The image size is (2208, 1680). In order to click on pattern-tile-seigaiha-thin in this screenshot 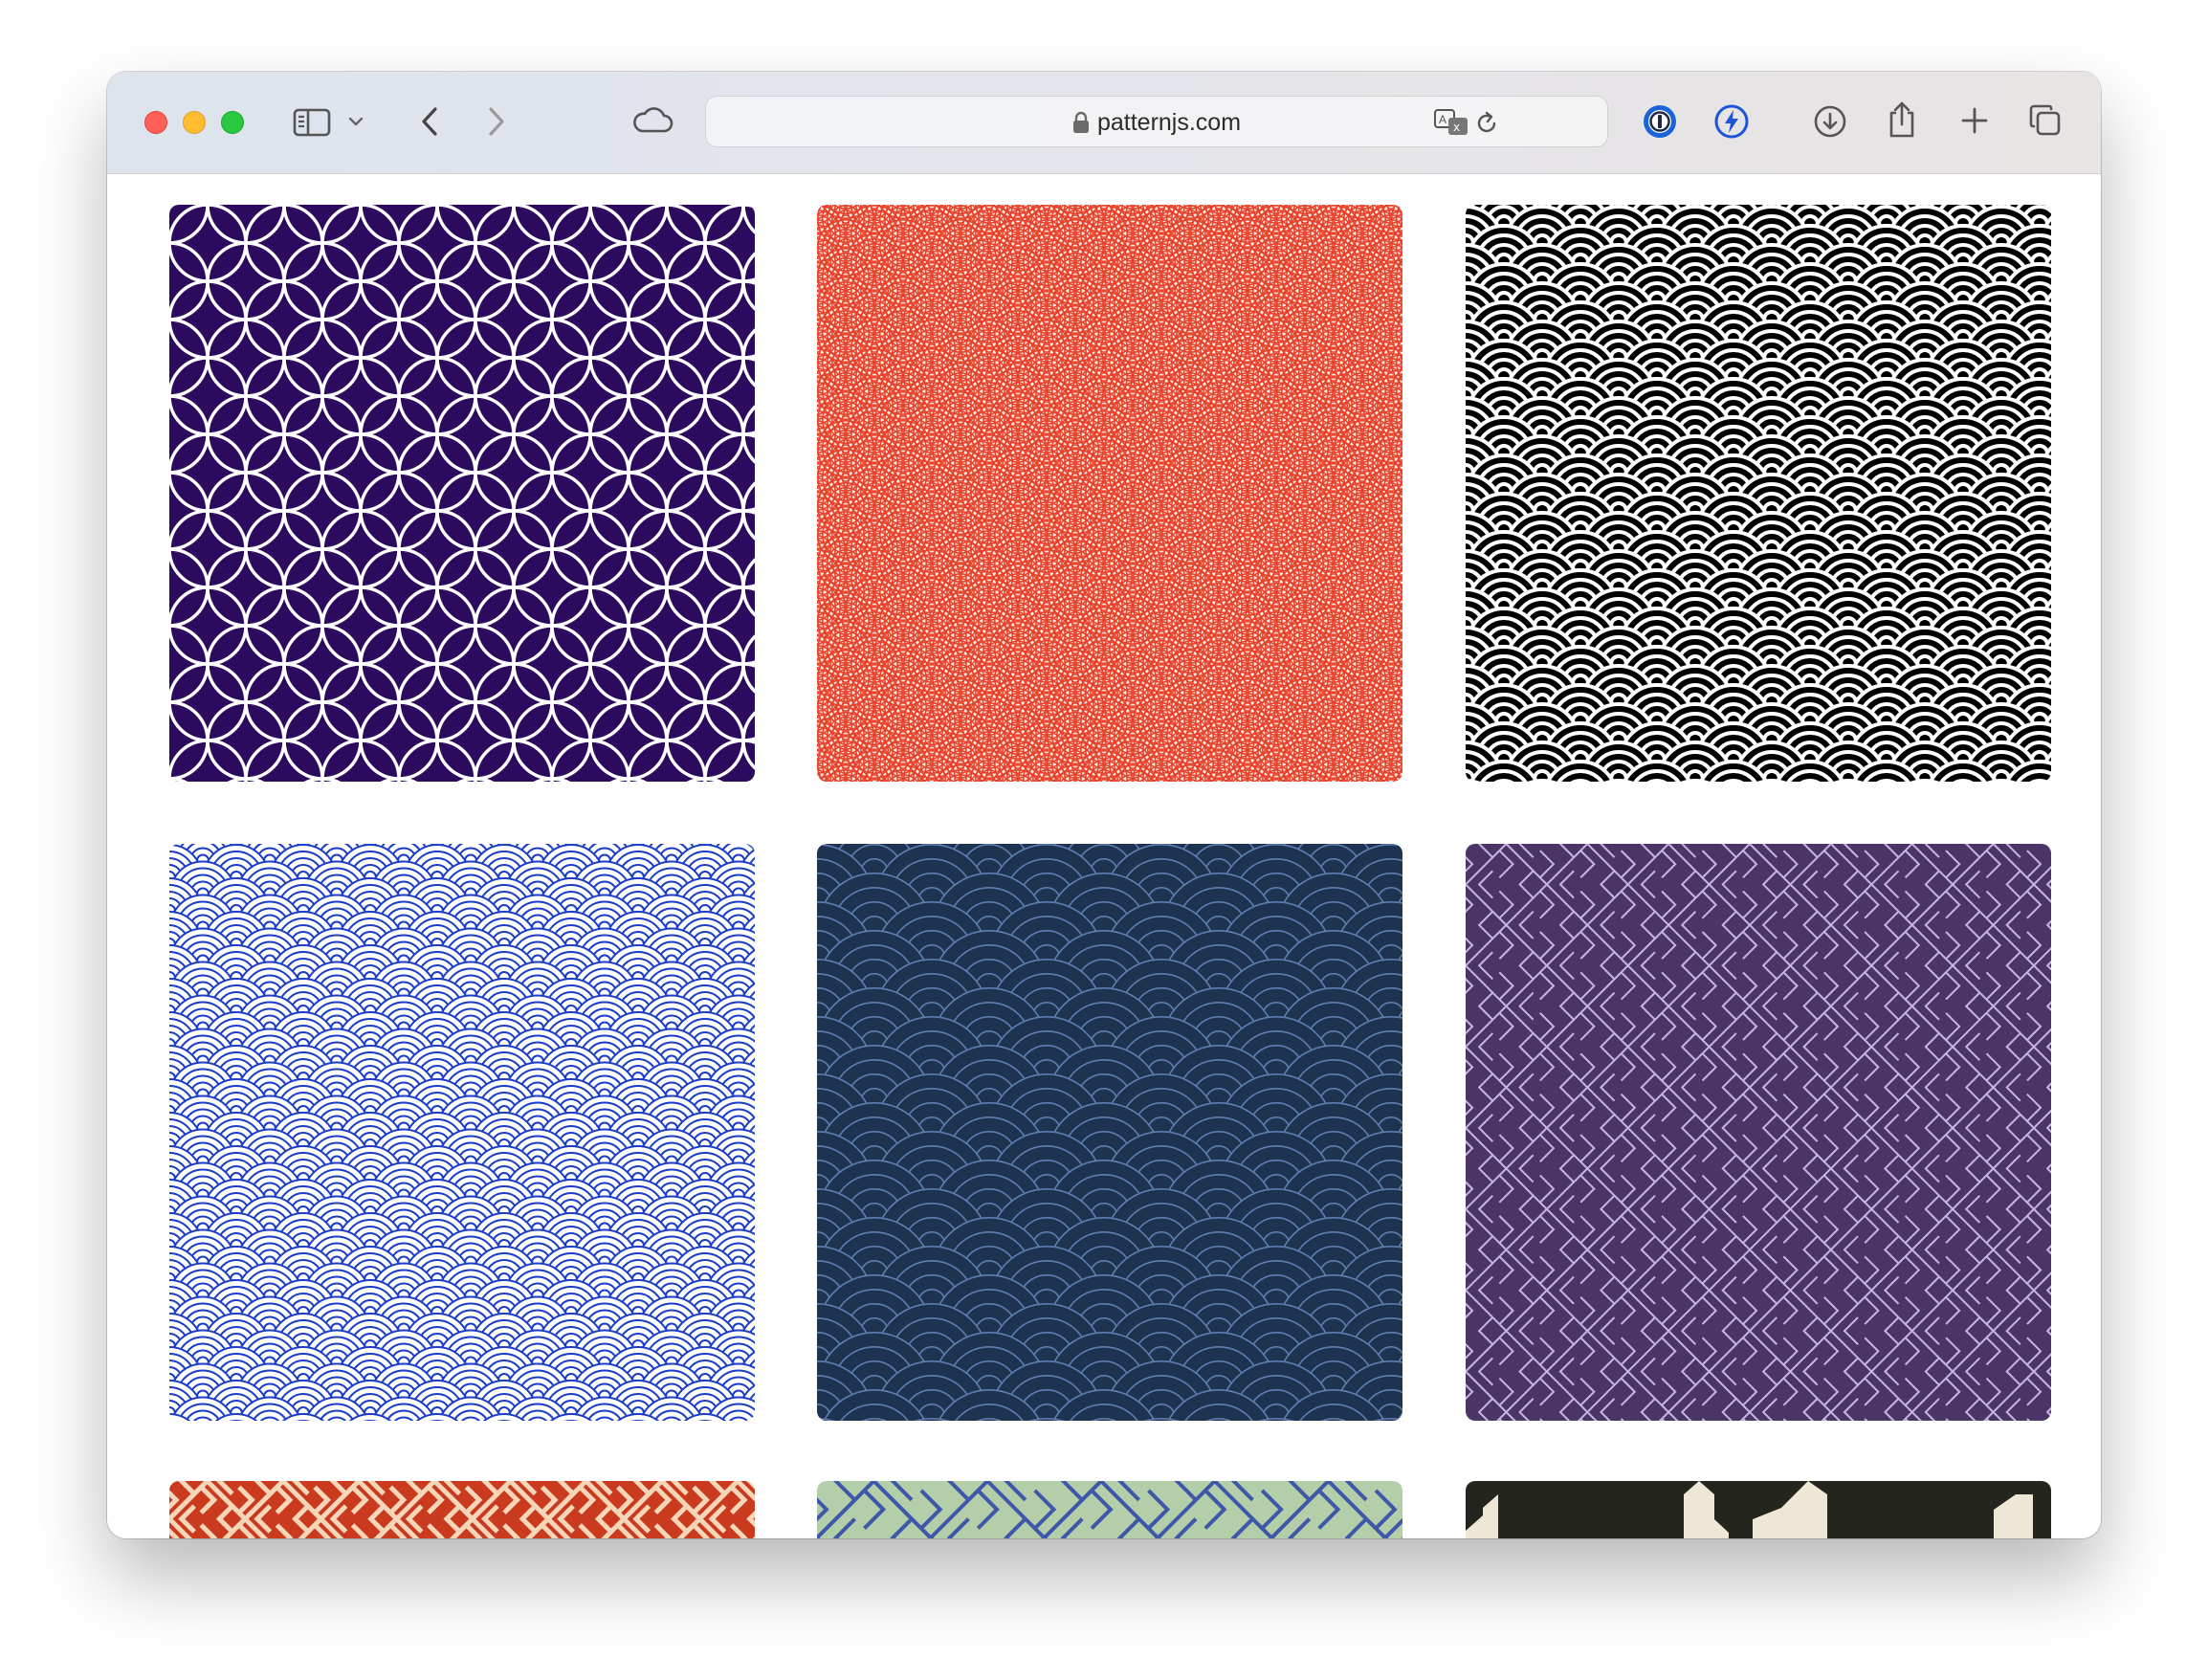, I will do `click(1110, 494)`.